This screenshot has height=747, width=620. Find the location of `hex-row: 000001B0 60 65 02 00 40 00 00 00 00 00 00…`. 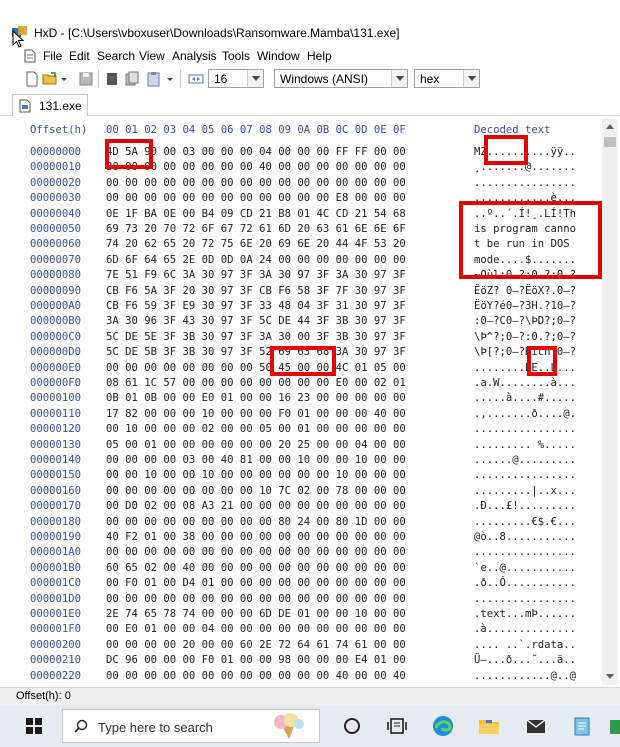

hex-row: 000001B0 60 65 02 00 40 00 00 00 00 00 00… is located at coordinates (307, 568).